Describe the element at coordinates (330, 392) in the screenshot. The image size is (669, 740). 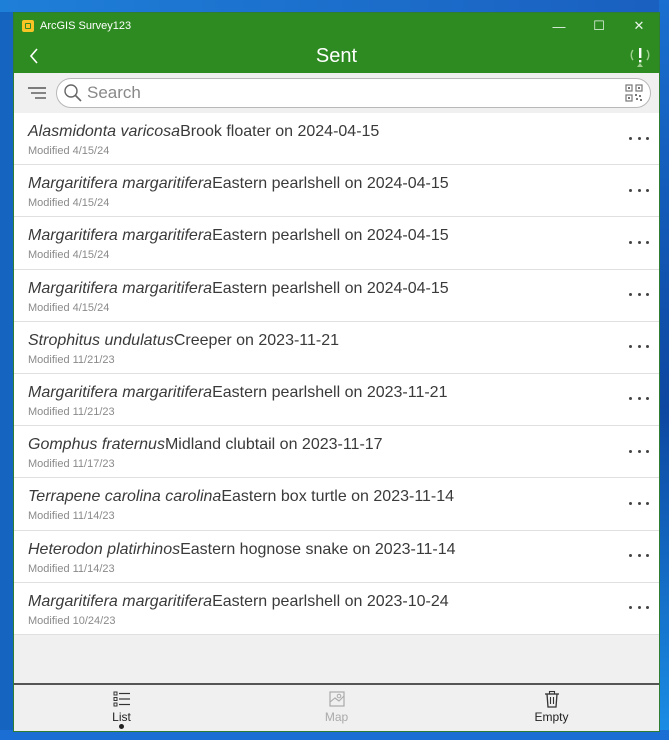
I see `item-common-name: Eastern pearlshell on 2023-11-21` at that location.